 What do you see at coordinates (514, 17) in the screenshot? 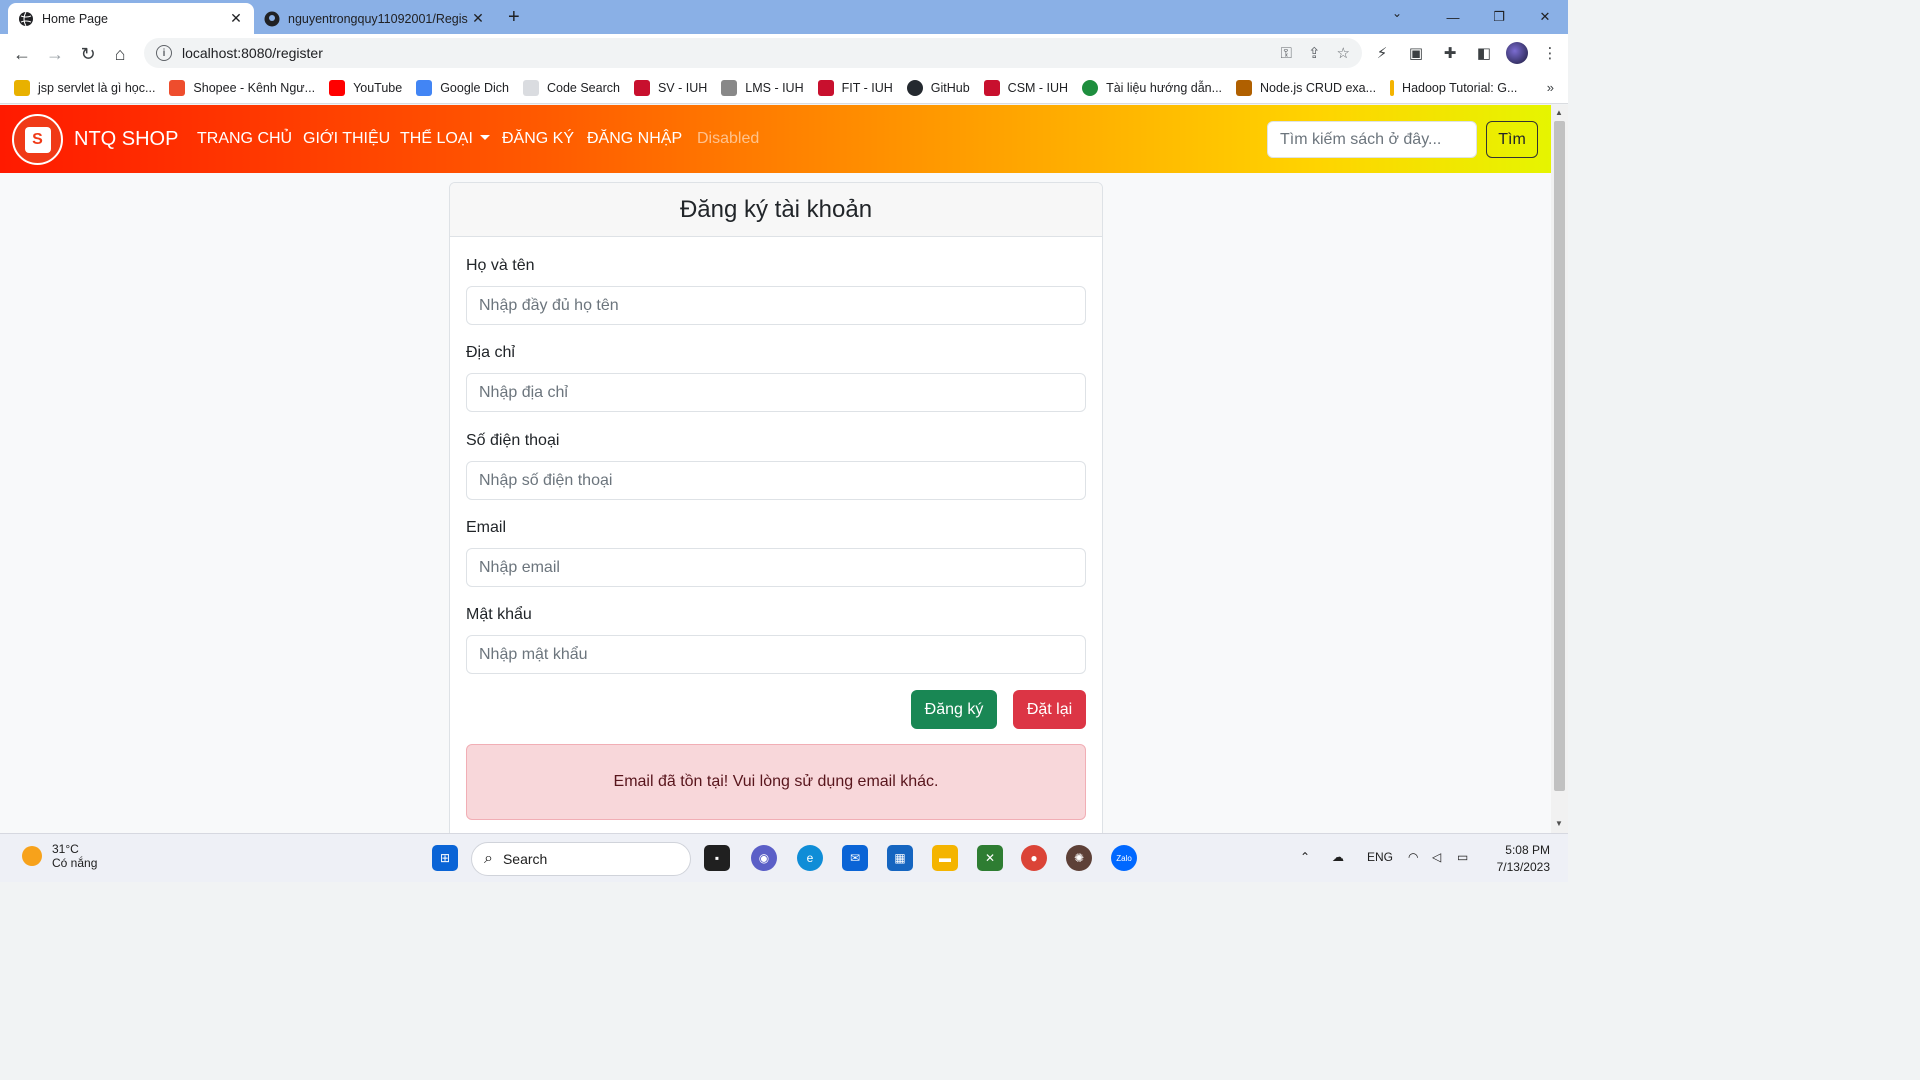
I see `new-tab-button: +` at bounding box center [514, 17].